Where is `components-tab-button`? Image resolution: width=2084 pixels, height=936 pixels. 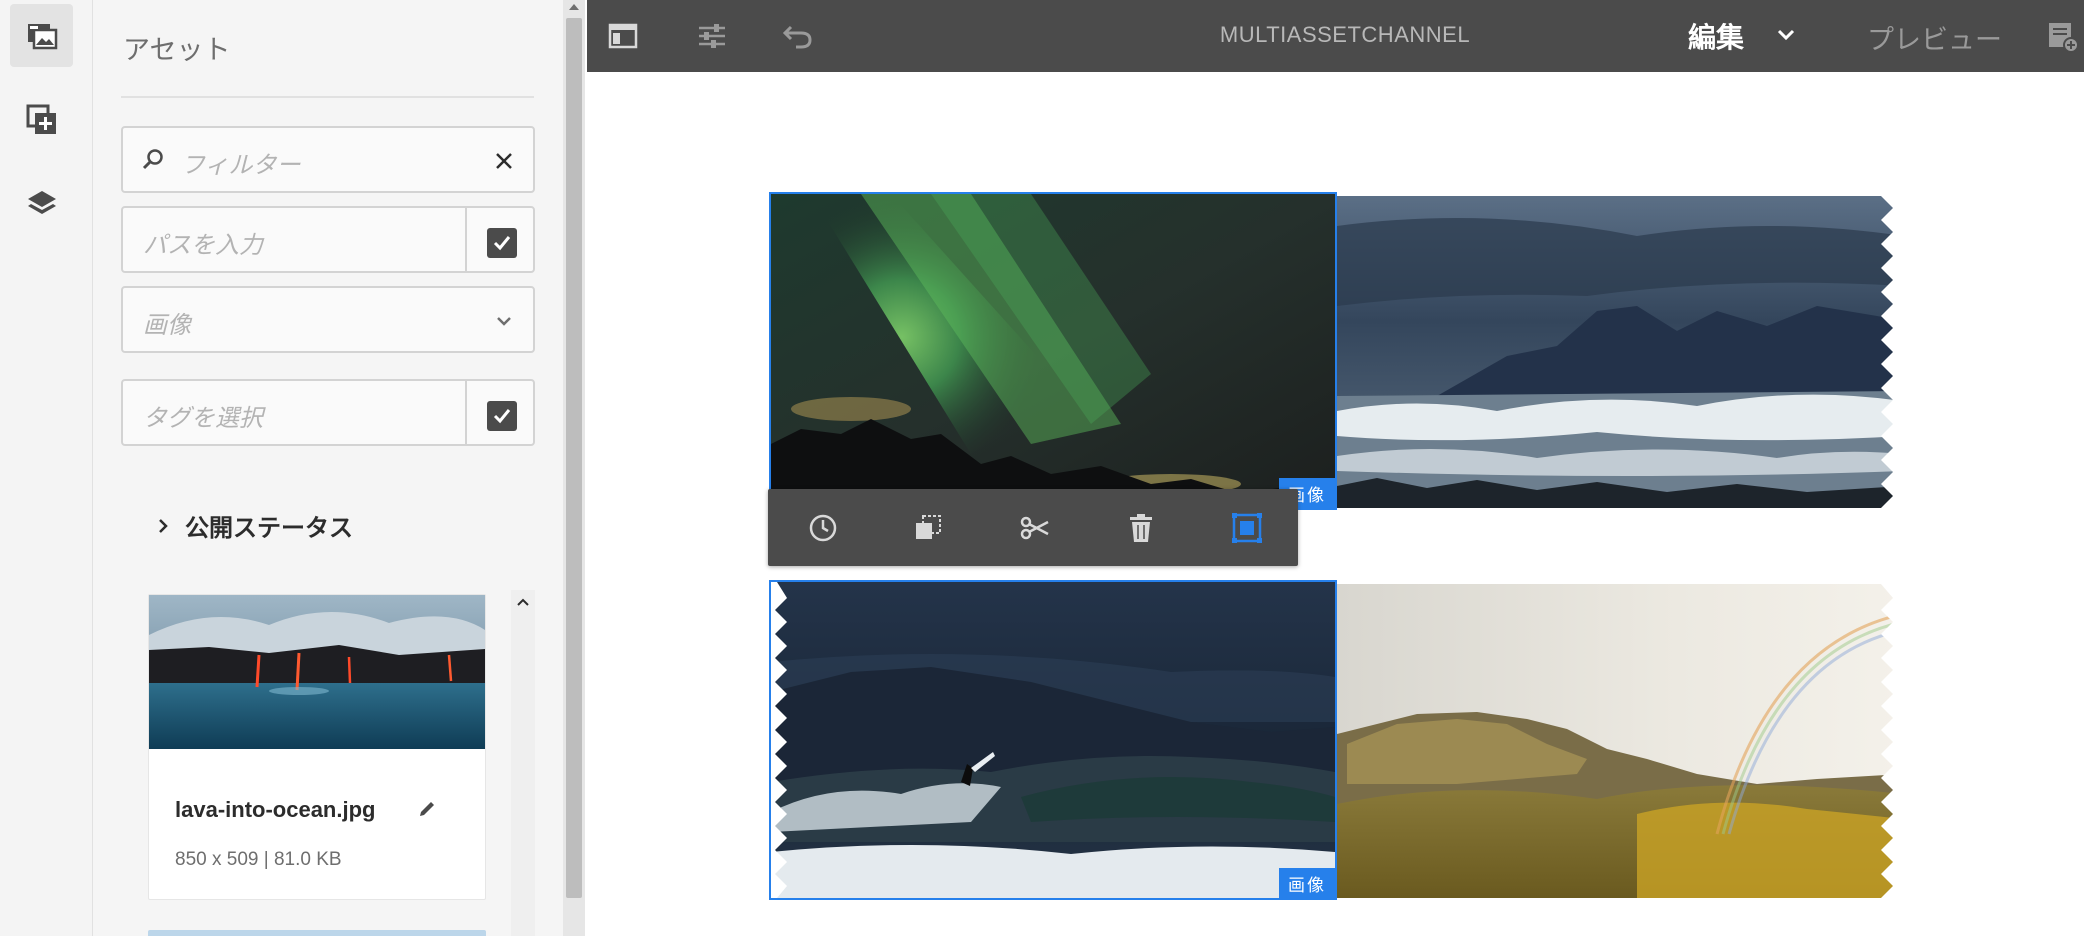
components-tab-button is located at coordinates (41, 119).